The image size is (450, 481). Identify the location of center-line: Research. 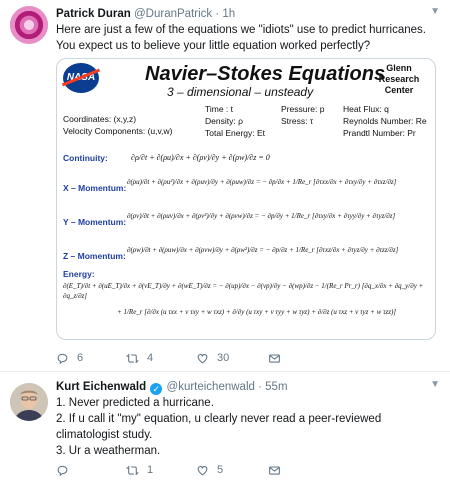
(399, 79).